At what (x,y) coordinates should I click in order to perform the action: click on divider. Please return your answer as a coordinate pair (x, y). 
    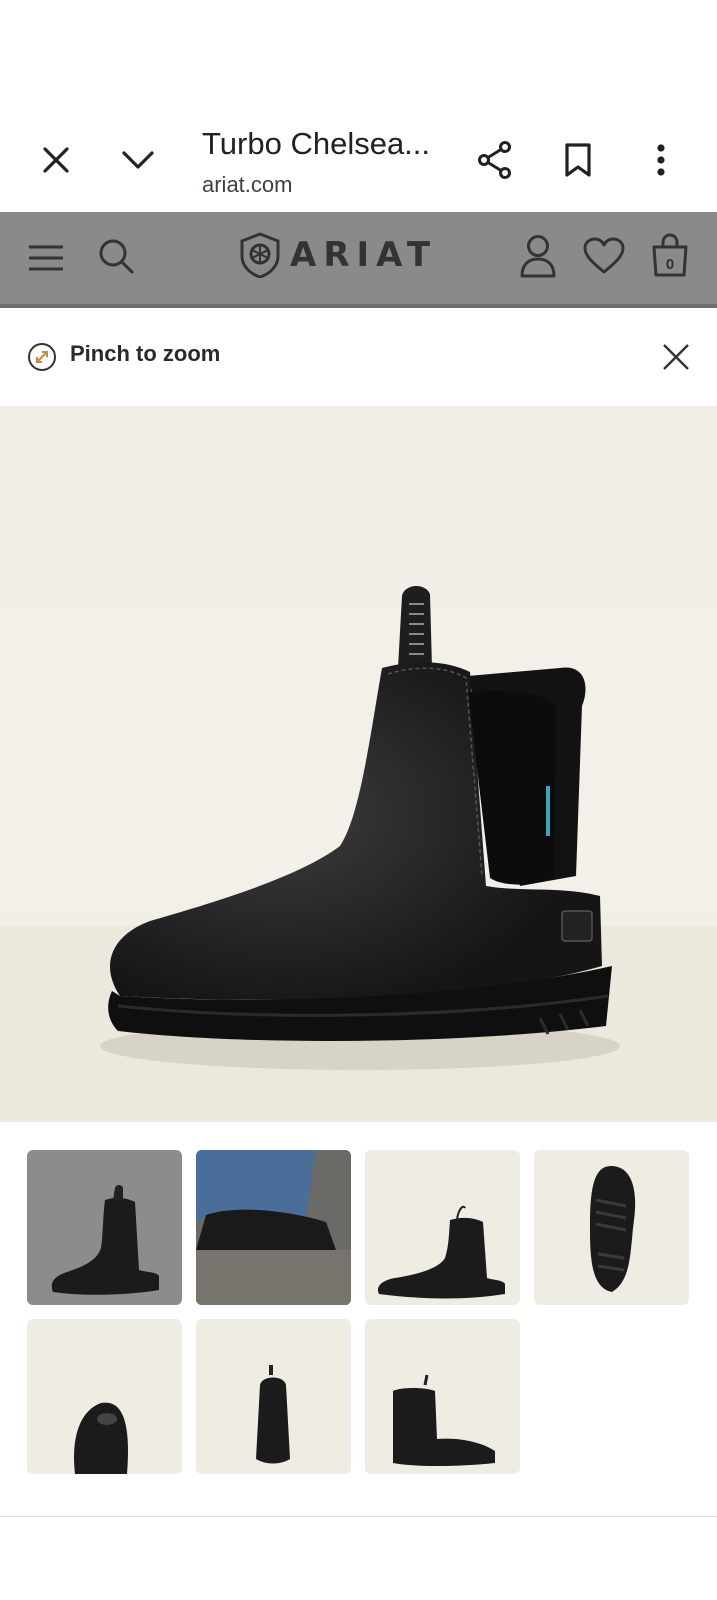
    Looking at the image, I should click on (358, 1516).